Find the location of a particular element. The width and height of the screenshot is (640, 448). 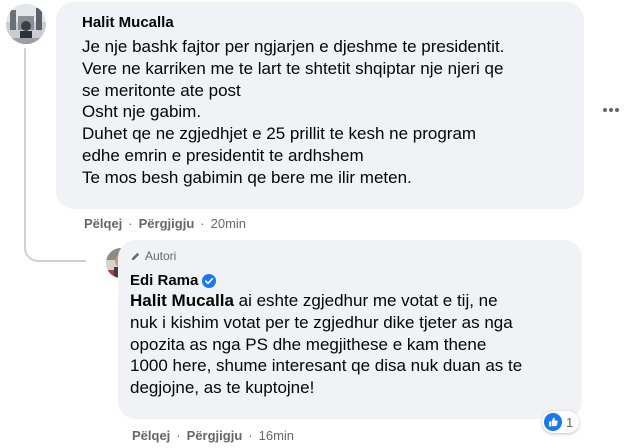

reply-author: Edi Rama is located at coordinates (164, 280).